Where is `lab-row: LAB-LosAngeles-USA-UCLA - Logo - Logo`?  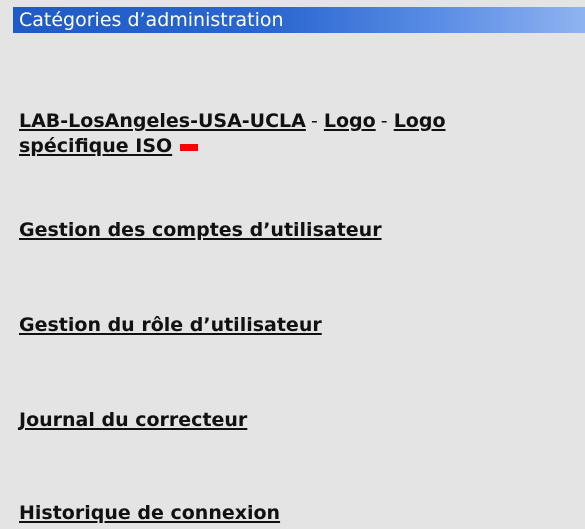 lab-row: LAB-LosAngeles-USA-UCLA - Logo - Logo is located at coordinates (232, 121).